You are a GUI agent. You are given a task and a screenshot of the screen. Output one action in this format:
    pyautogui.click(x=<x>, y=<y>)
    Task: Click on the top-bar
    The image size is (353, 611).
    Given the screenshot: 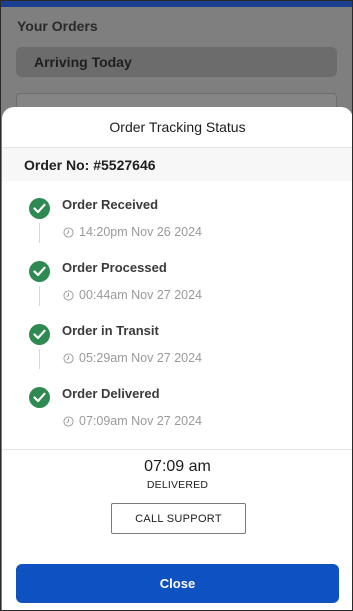 What is the action you would take?
    pyautogui.click(x=176, y=4)
    